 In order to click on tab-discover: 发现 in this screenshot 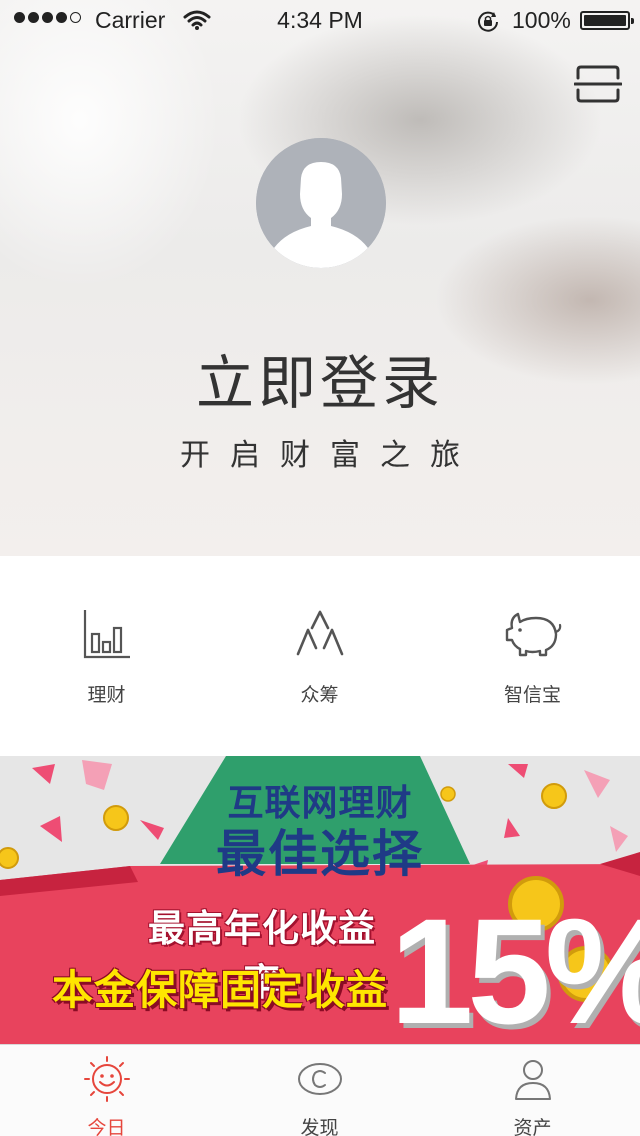, I will do `click(319, 1090)`.